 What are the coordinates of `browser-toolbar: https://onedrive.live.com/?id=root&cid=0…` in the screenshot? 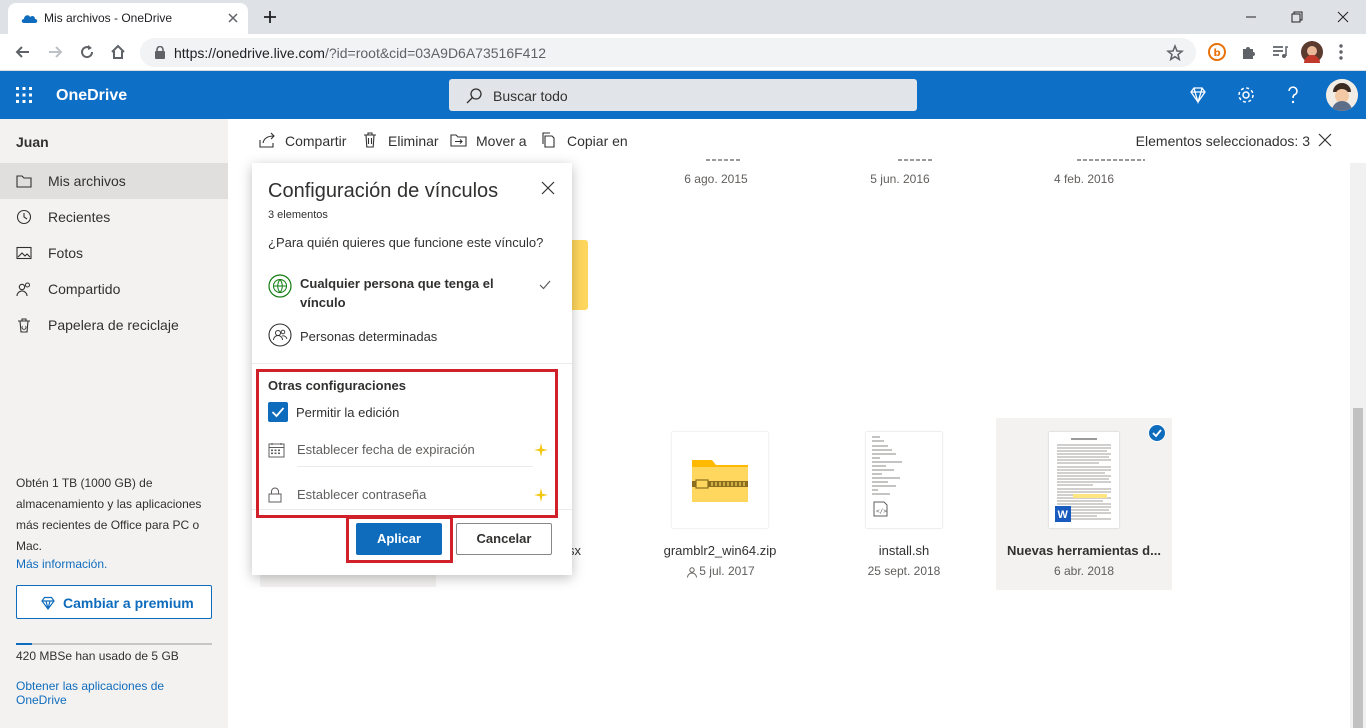 It's located at (683, 52).